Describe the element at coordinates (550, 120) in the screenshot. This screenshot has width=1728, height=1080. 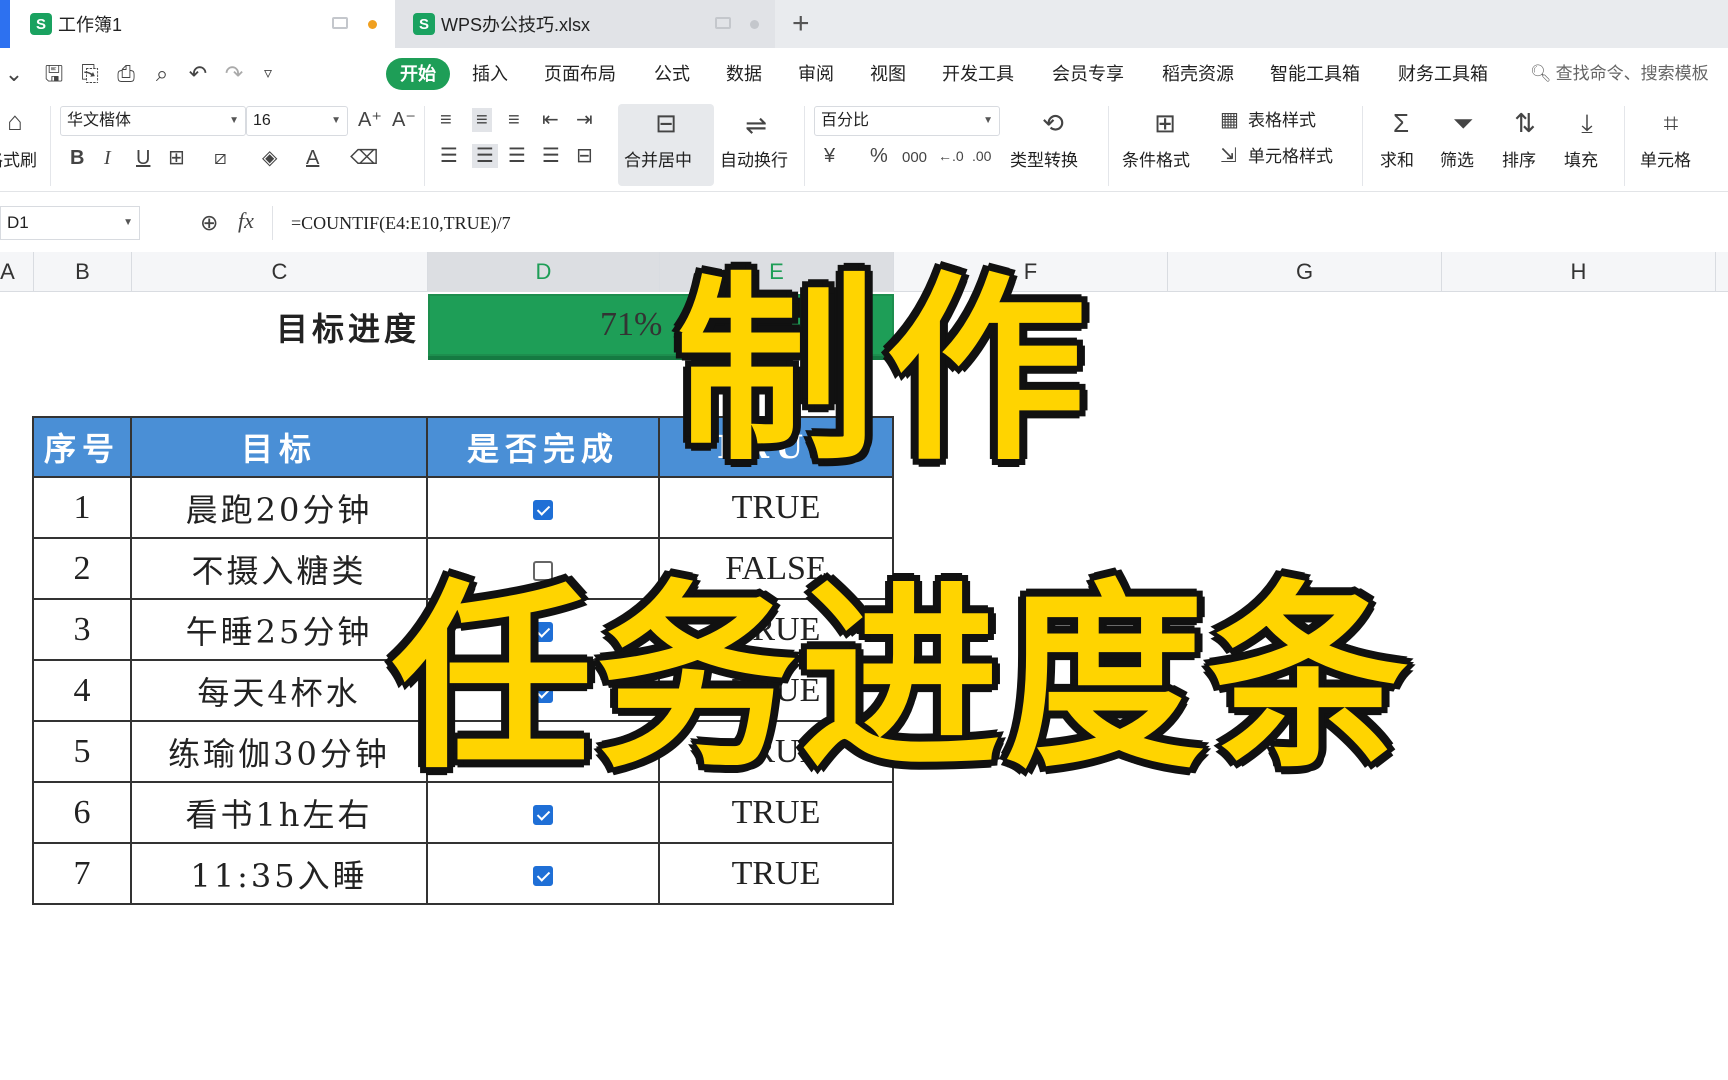
I see `indent-decrease-icon: ⇤` at that location.